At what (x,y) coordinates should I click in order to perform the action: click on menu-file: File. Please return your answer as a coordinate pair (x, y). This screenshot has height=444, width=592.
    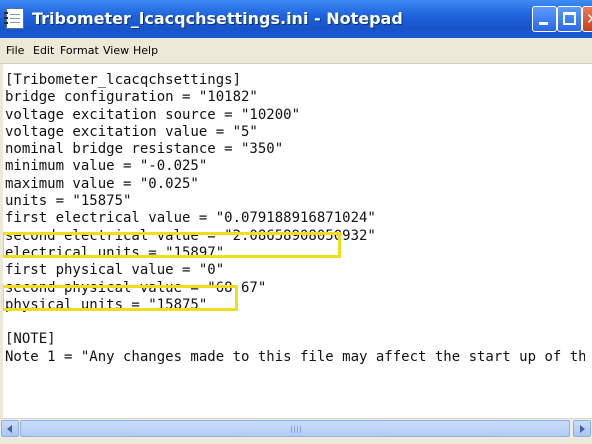
    Looking at the image, I should click on (15, 50).